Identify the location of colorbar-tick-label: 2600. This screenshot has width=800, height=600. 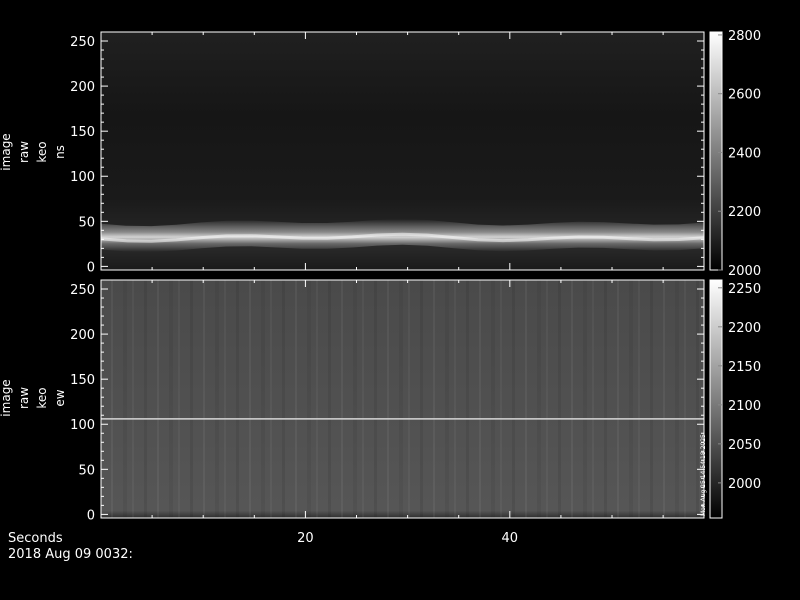
(744, 95).